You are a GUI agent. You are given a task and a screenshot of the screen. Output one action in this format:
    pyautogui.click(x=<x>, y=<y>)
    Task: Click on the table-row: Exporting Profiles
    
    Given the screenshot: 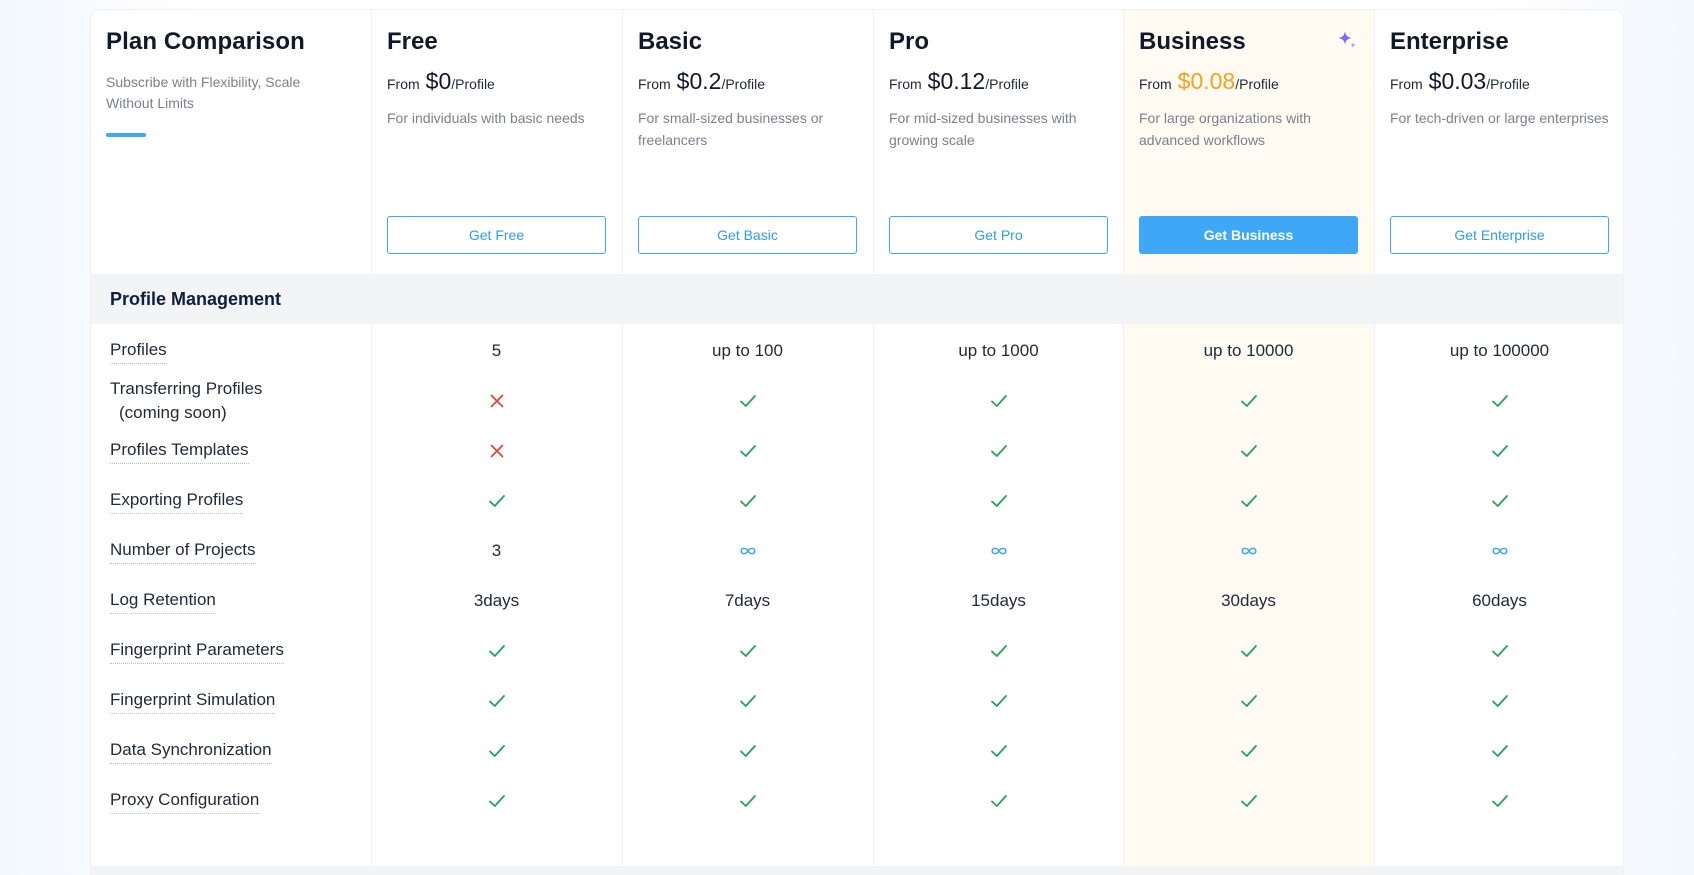 What is the action you would take?
    pyautogui.click(x=857, y=501)
    